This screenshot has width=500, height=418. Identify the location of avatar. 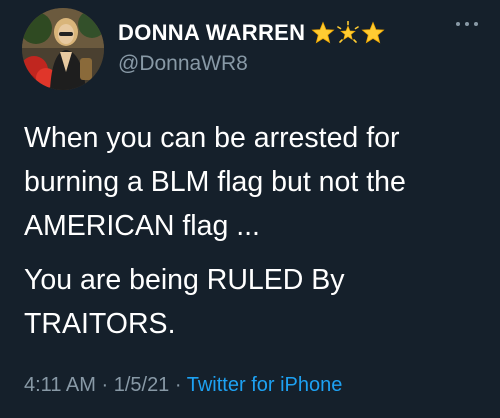
(63, 49).